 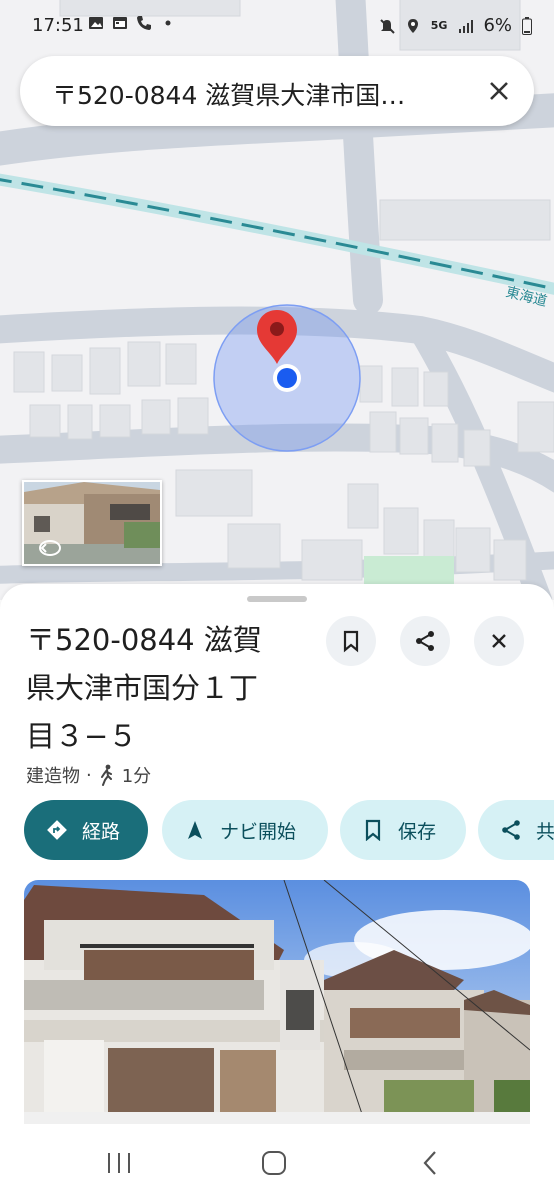 I want to click on save-button: 保存, so click(x=403, y=830).